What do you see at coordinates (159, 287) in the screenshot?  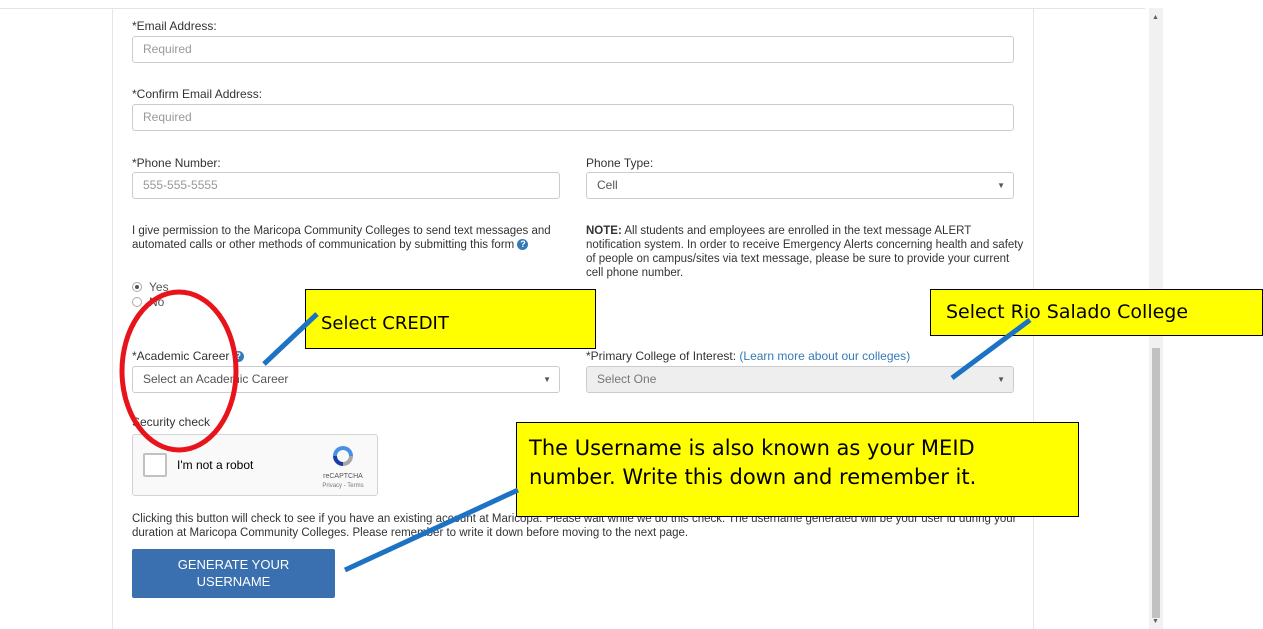 I see `permission-yes-label: Yes` at bounding box center [159, 287].